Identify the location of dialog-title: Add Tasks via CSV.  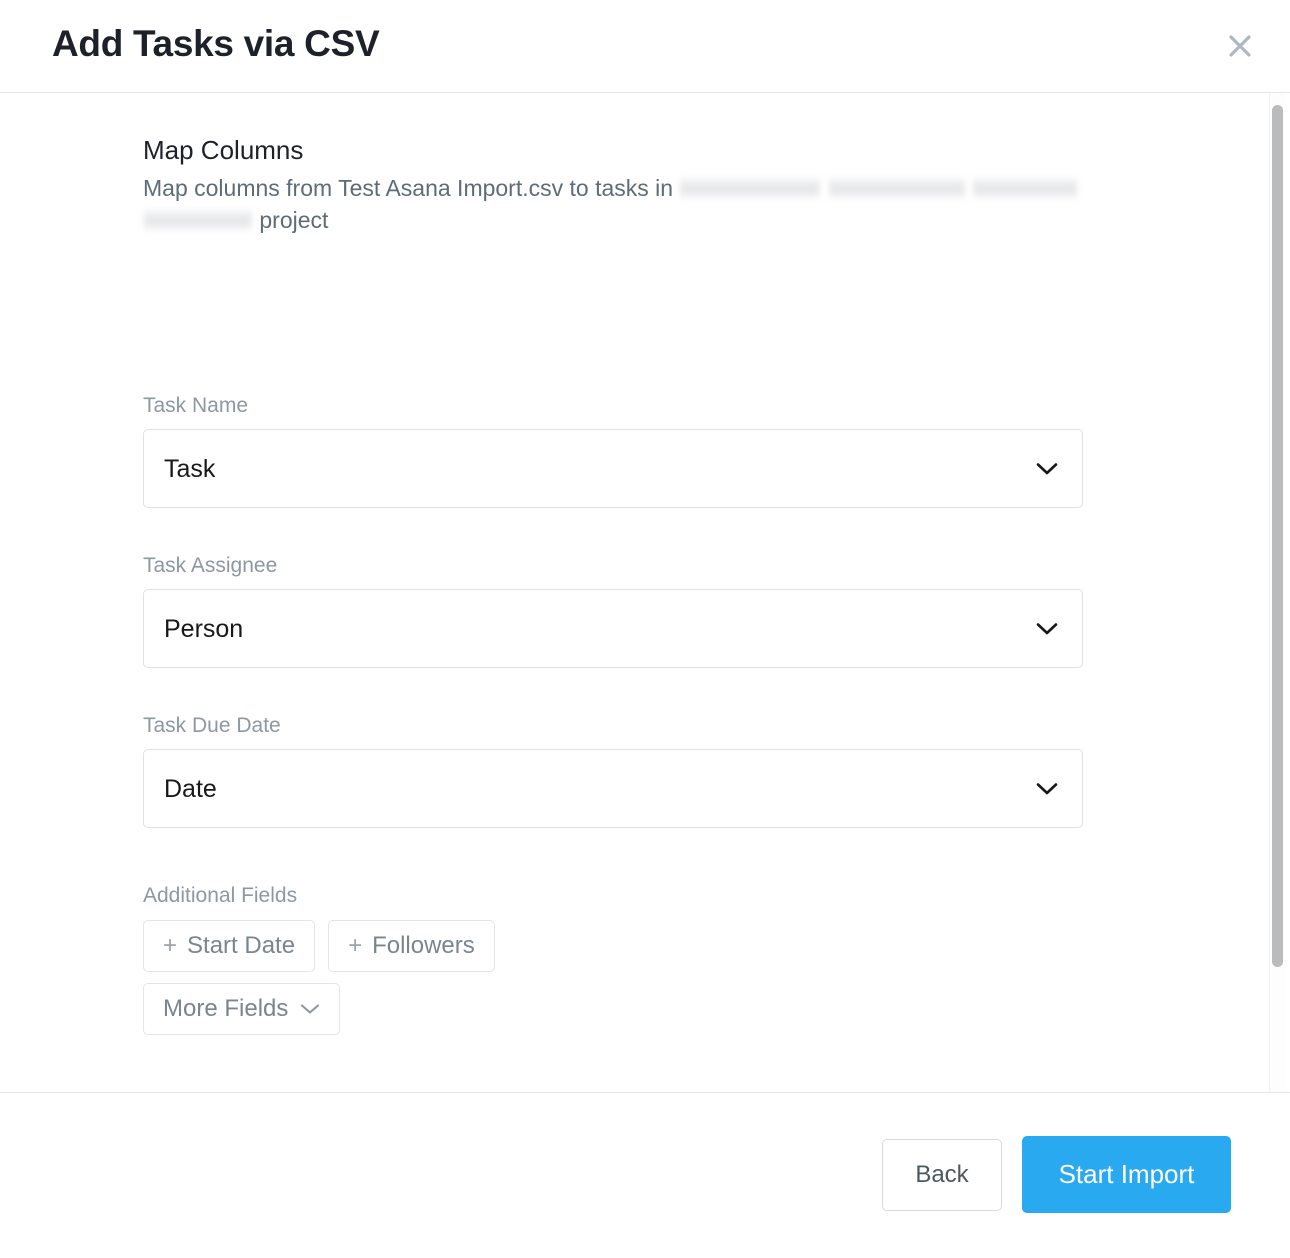
(216, 43).